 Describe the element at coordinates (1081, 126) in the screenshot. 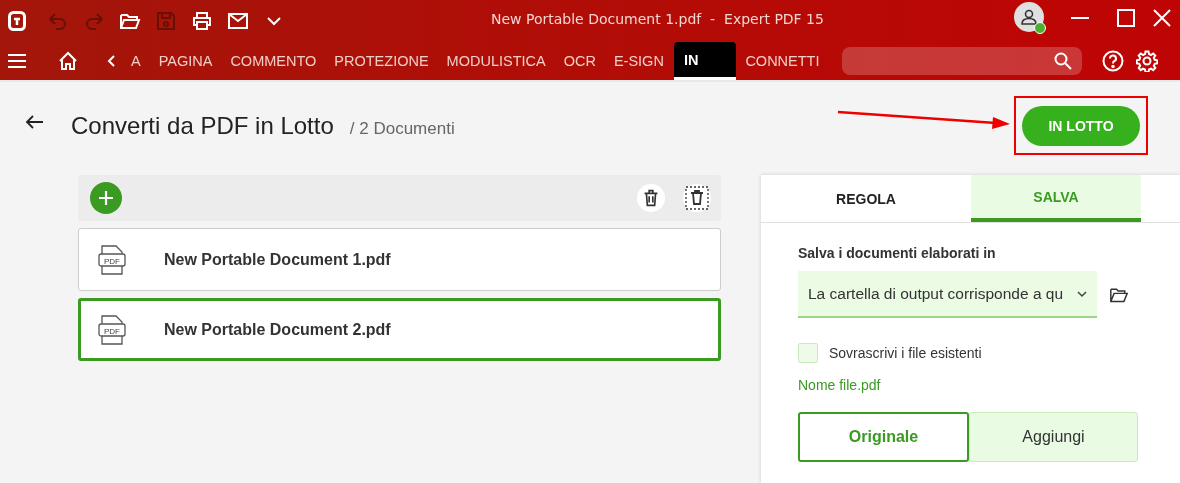

I see `batch-button: IN LOTTO` at that location.